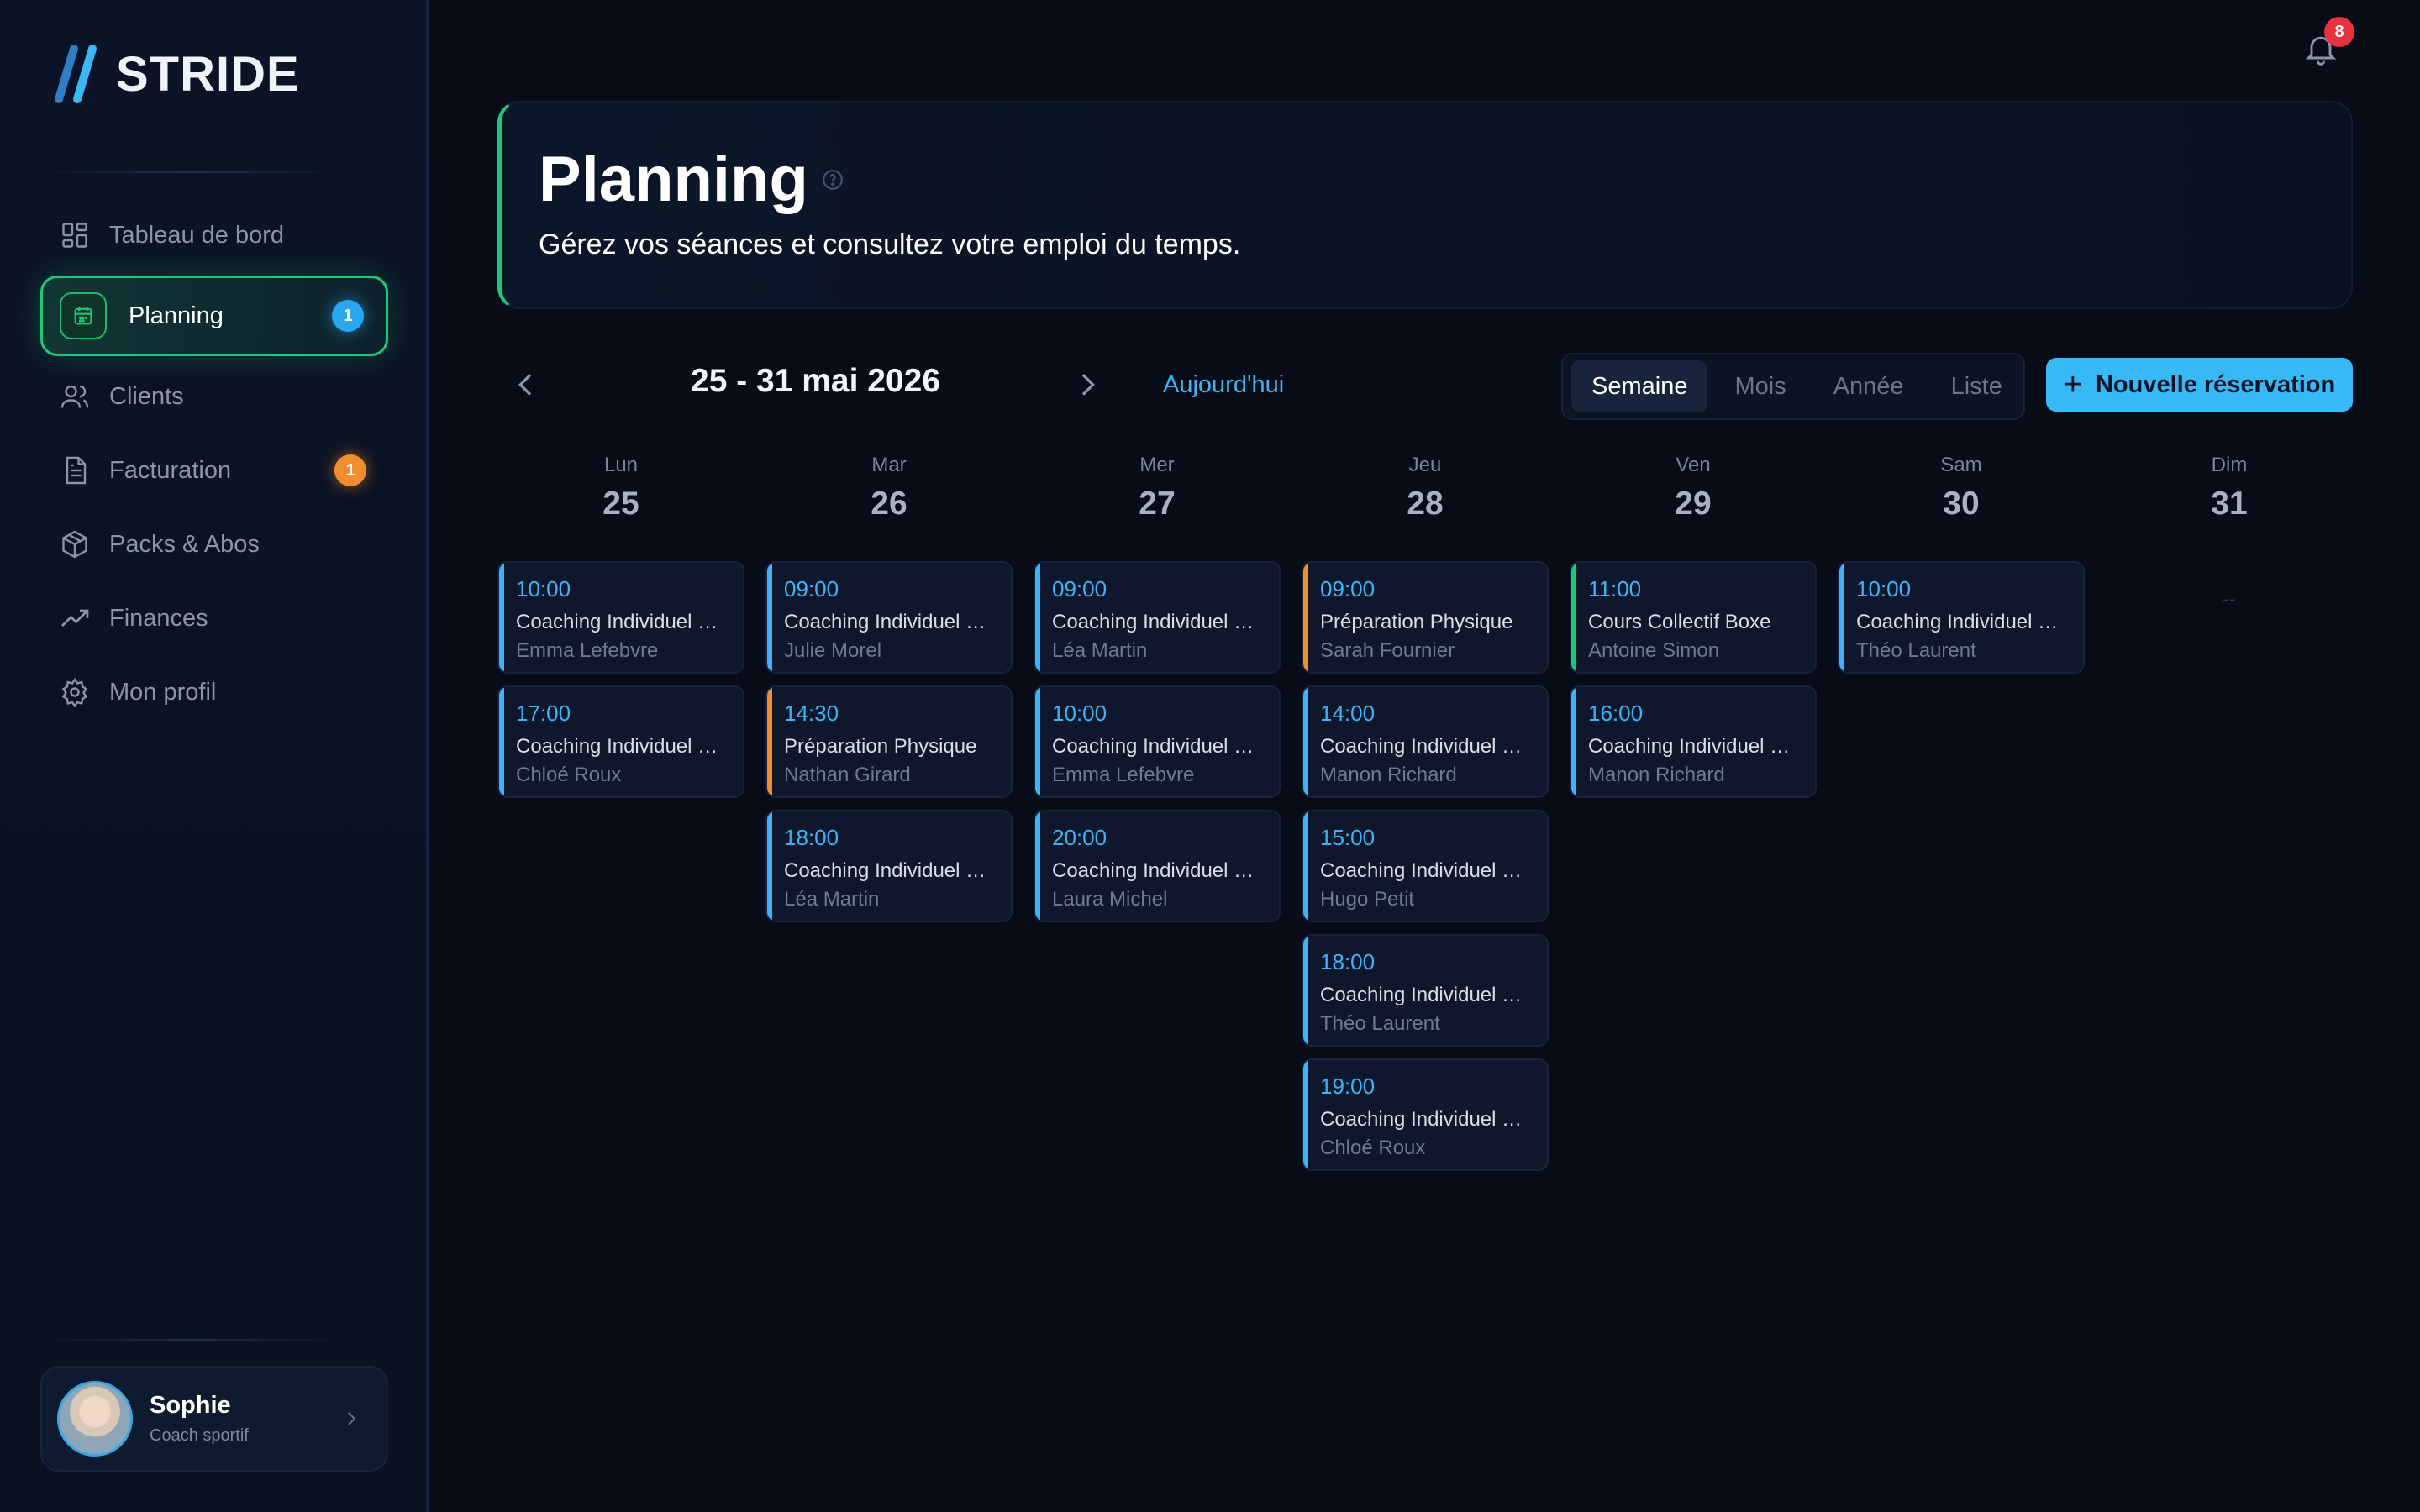 This screenshot has width=2420, height=1512. Describe the element at coordinates (833, 180) in the screenshot. I see `help-icon` at that location.